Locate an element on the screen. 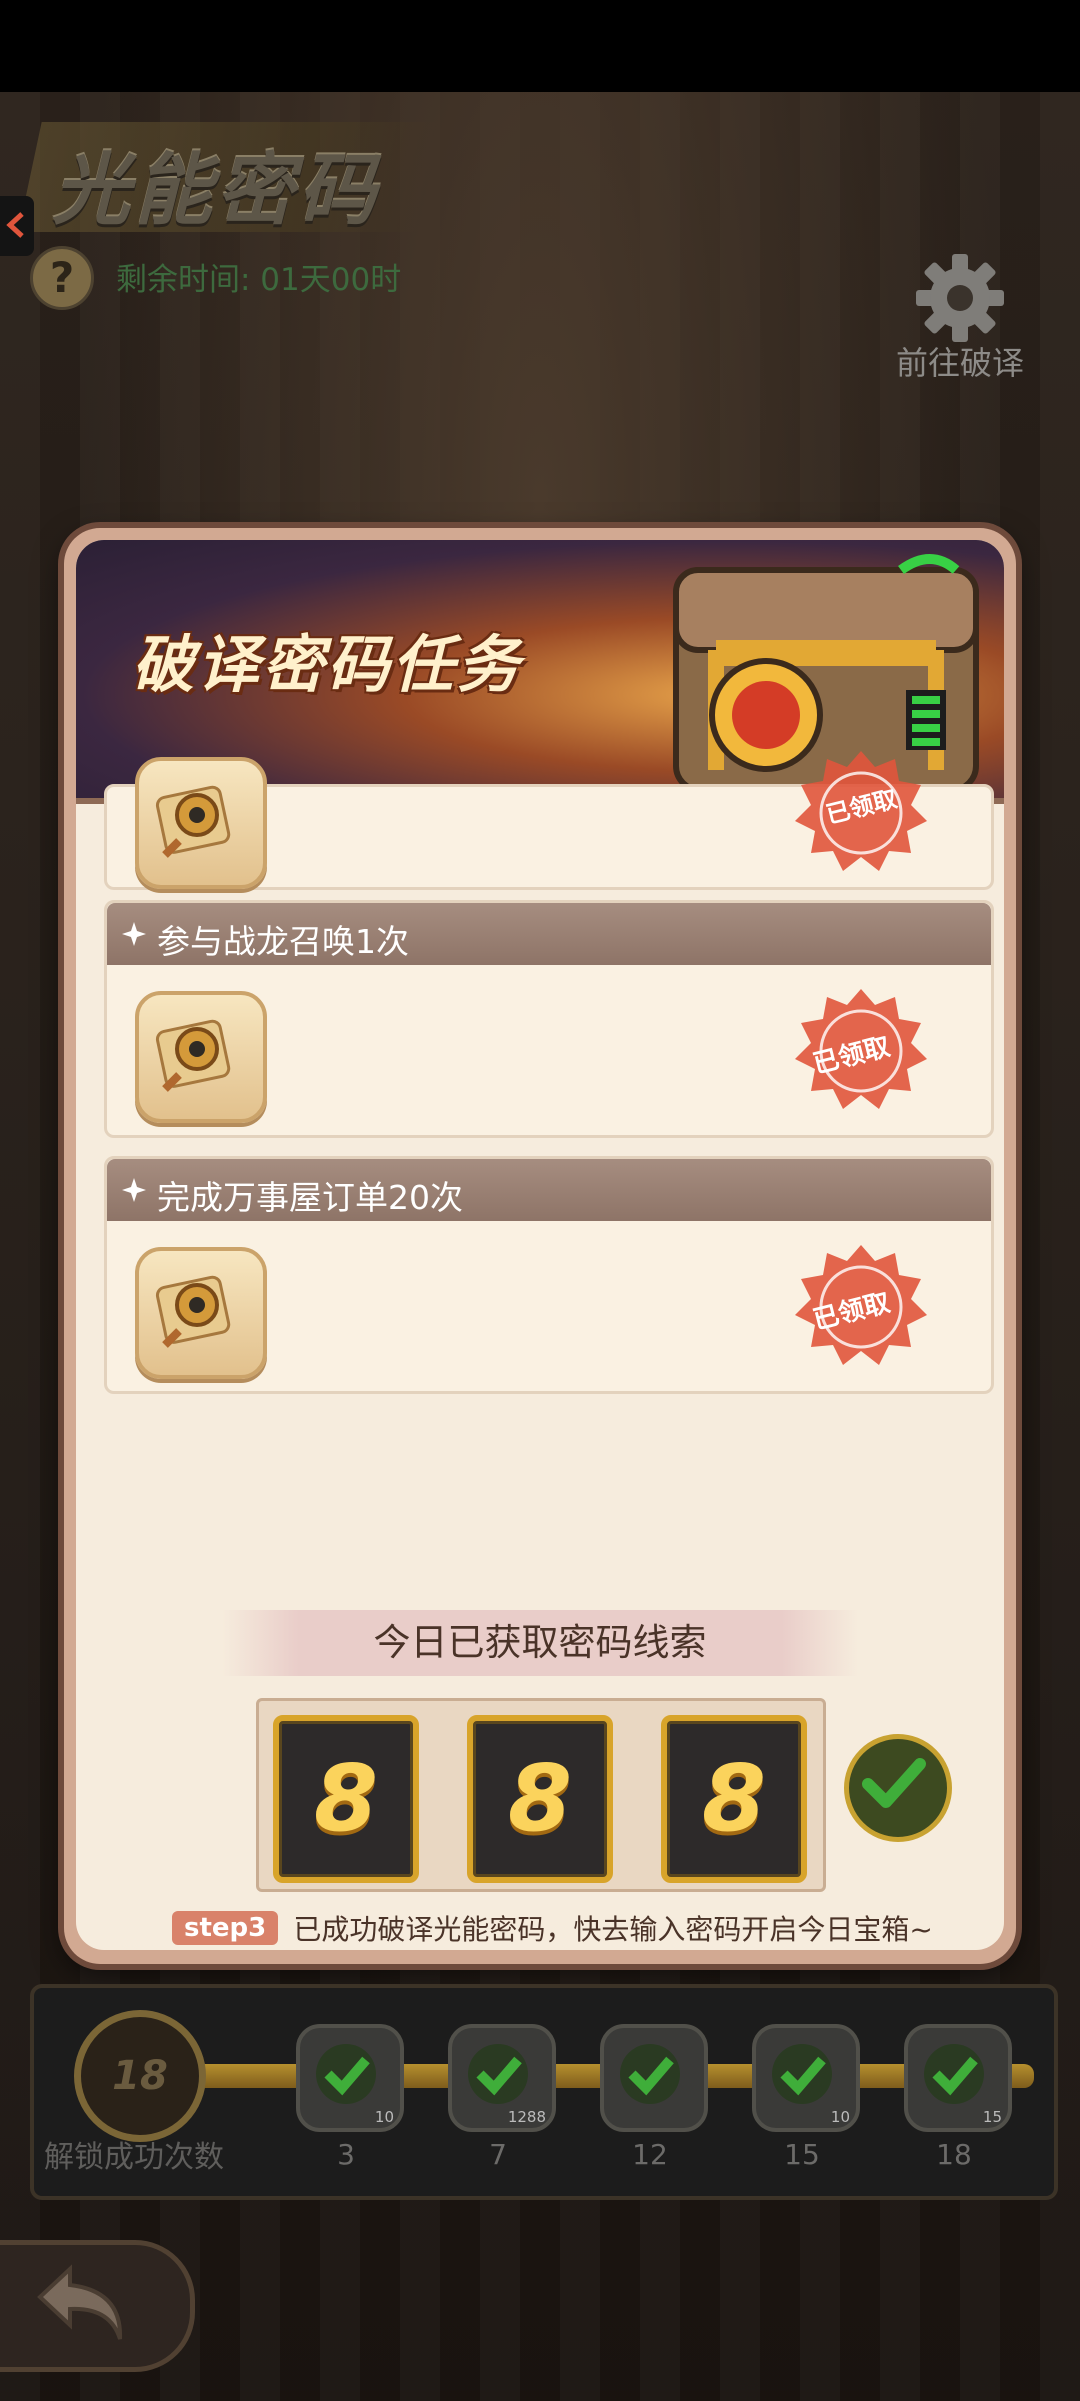 The height and width of the screenshot is (2401, 1080). step-hint: step3 已成功破译光能密码，快去输入密码开启今日宝箱~ is located at coordinates (552, 1928).